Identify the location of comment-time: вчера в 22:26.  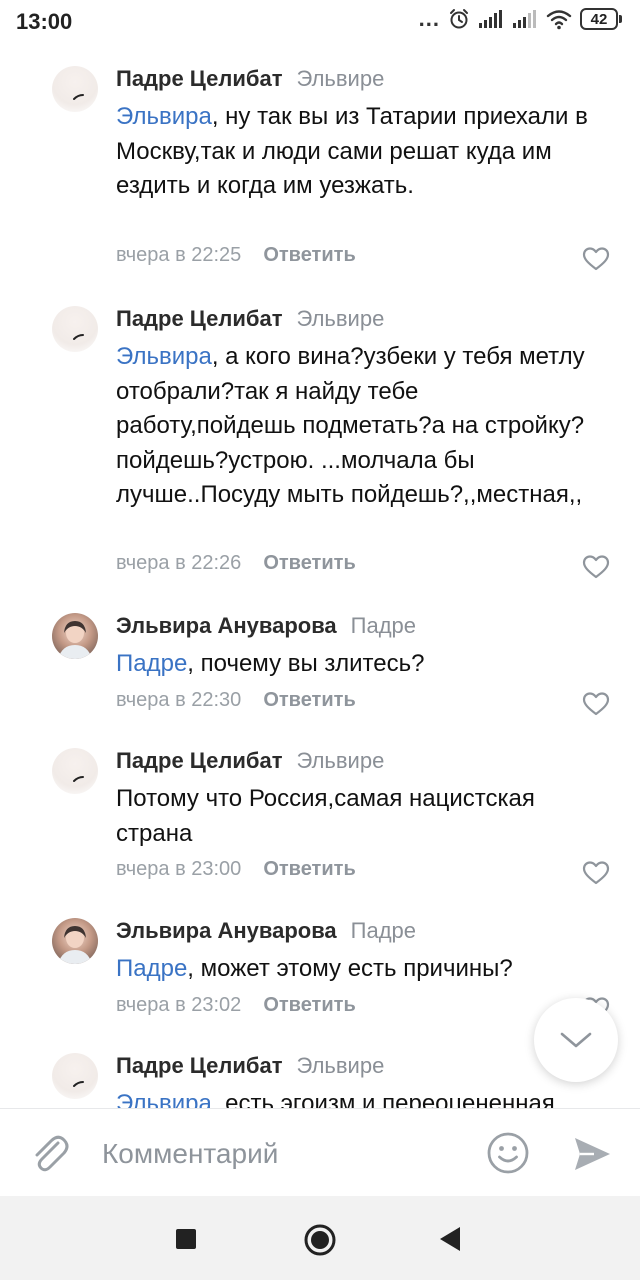
(179, 563).